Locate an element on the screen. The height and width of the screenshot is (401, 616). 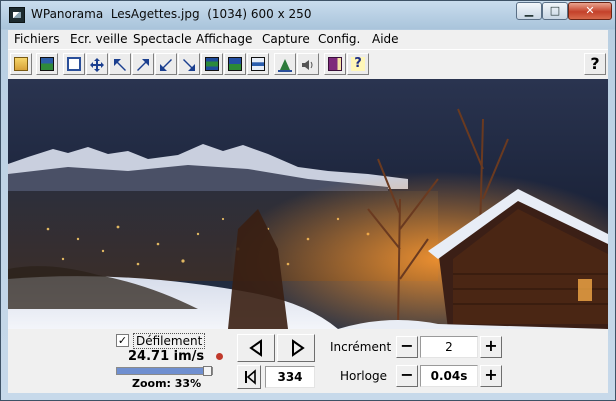
book-button is located at coordinates (335, 64).